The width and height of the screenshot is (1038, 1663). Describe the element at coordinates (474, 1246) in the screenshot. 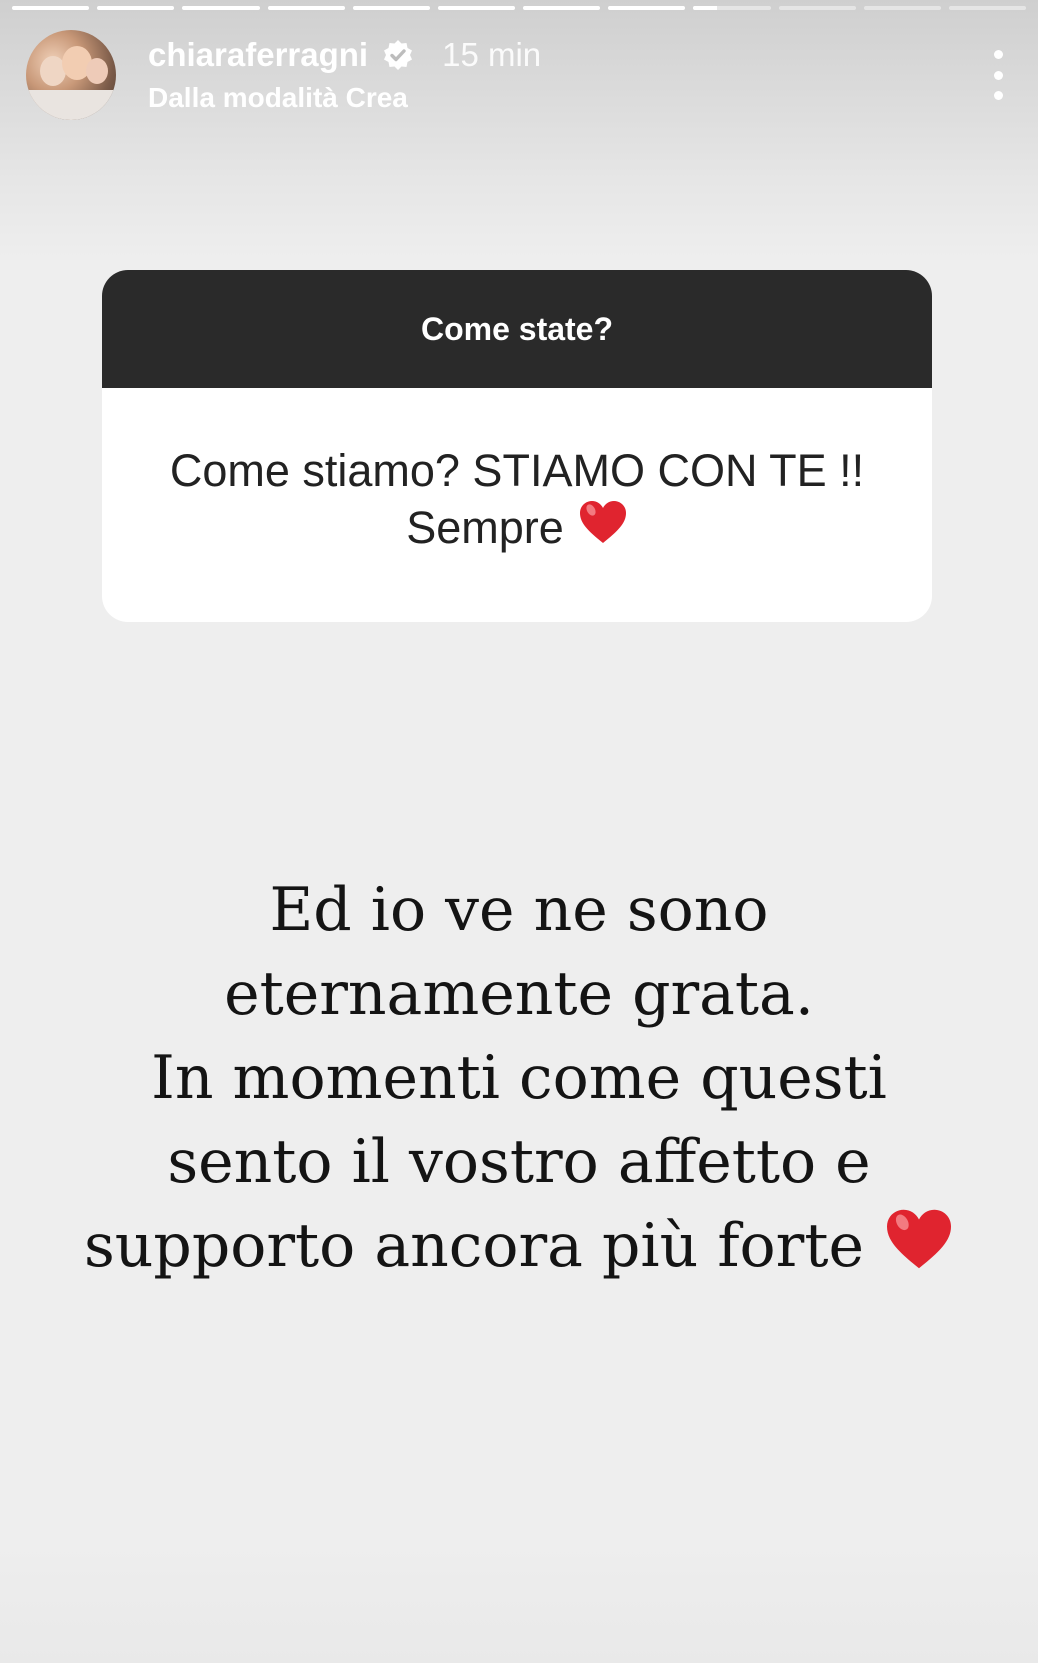

I see `story-text-line-5: supporto ancora più forte` at that location.